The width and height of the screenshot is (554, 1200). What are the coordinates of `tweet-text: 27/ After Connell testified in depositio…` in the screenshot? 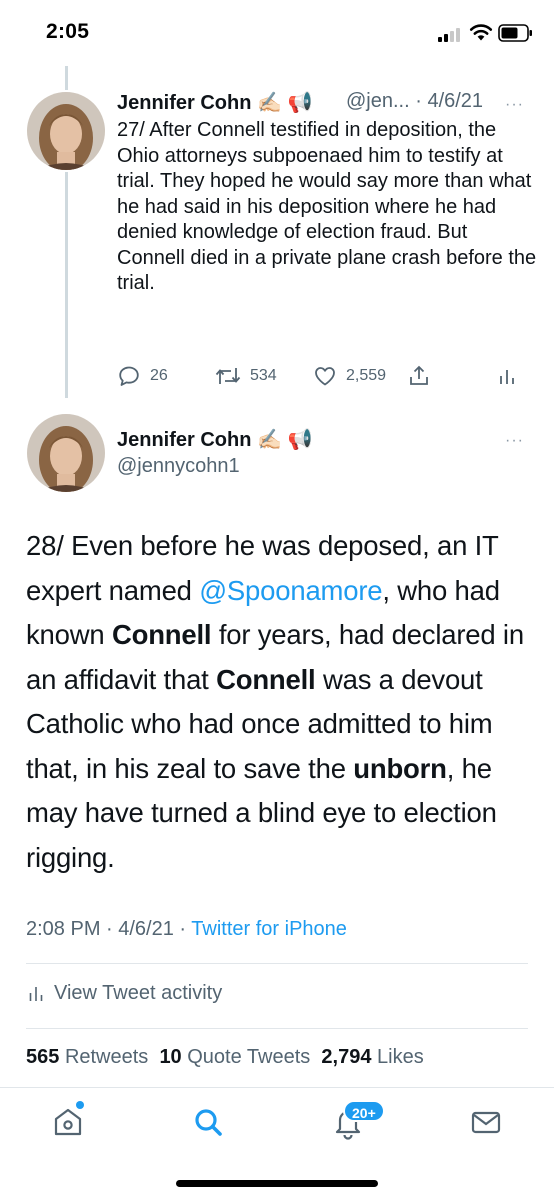 It's located at (327, 206).